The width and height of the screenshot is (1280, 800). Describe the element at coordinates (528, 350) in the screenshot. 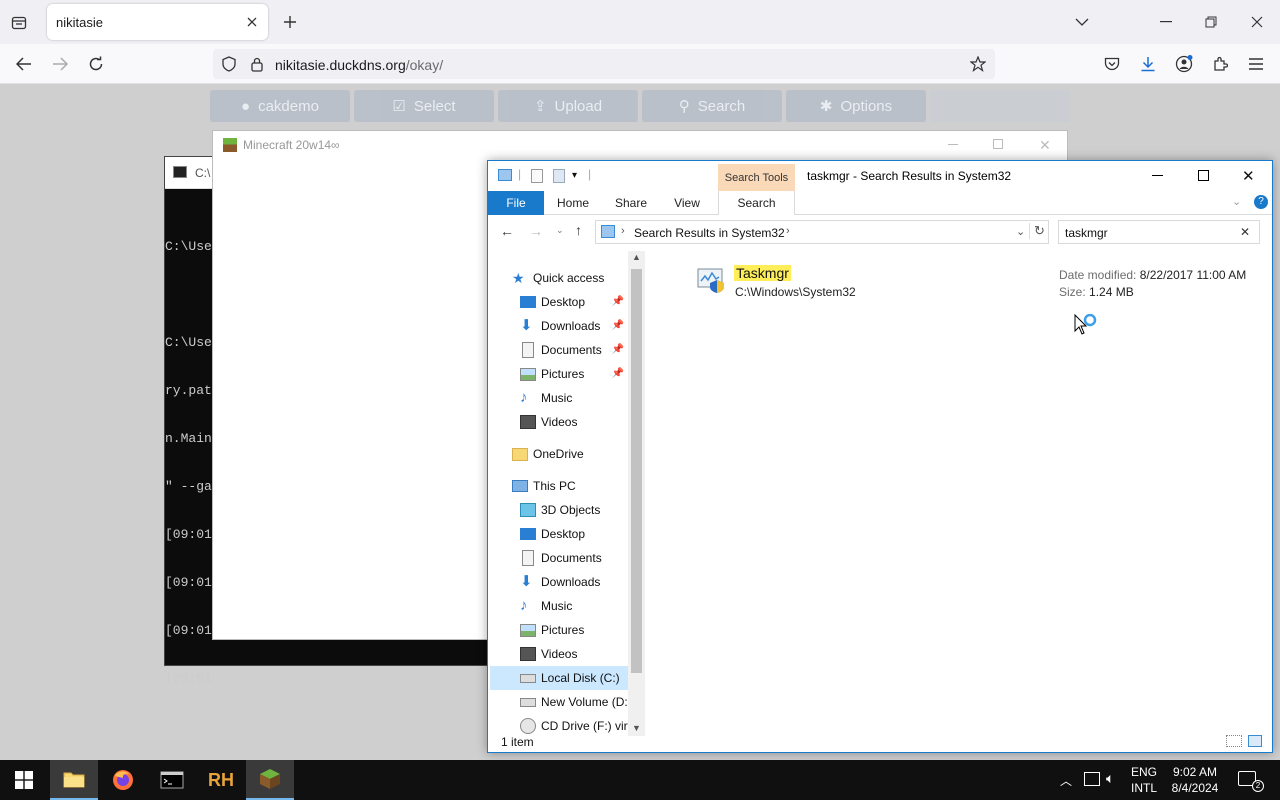

I see `document-icon` at that location.